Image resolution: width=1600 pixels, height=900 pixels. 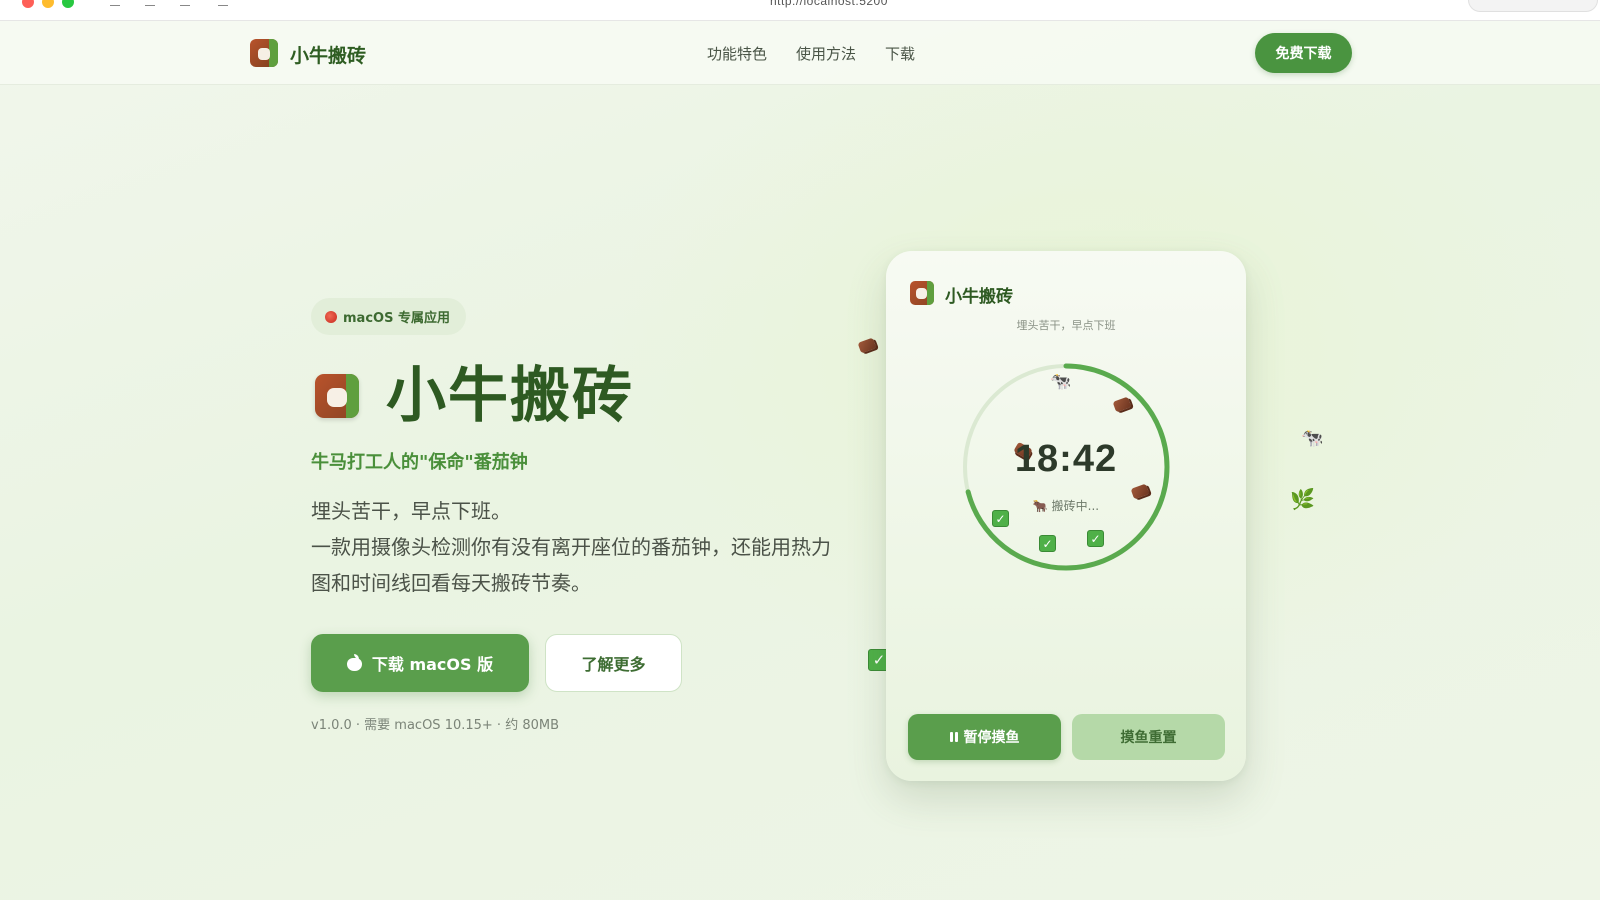 What do you see at coordinates (922, 293) in the screenshot?
I see `card-app-icon` at bounding box center [922, 293].